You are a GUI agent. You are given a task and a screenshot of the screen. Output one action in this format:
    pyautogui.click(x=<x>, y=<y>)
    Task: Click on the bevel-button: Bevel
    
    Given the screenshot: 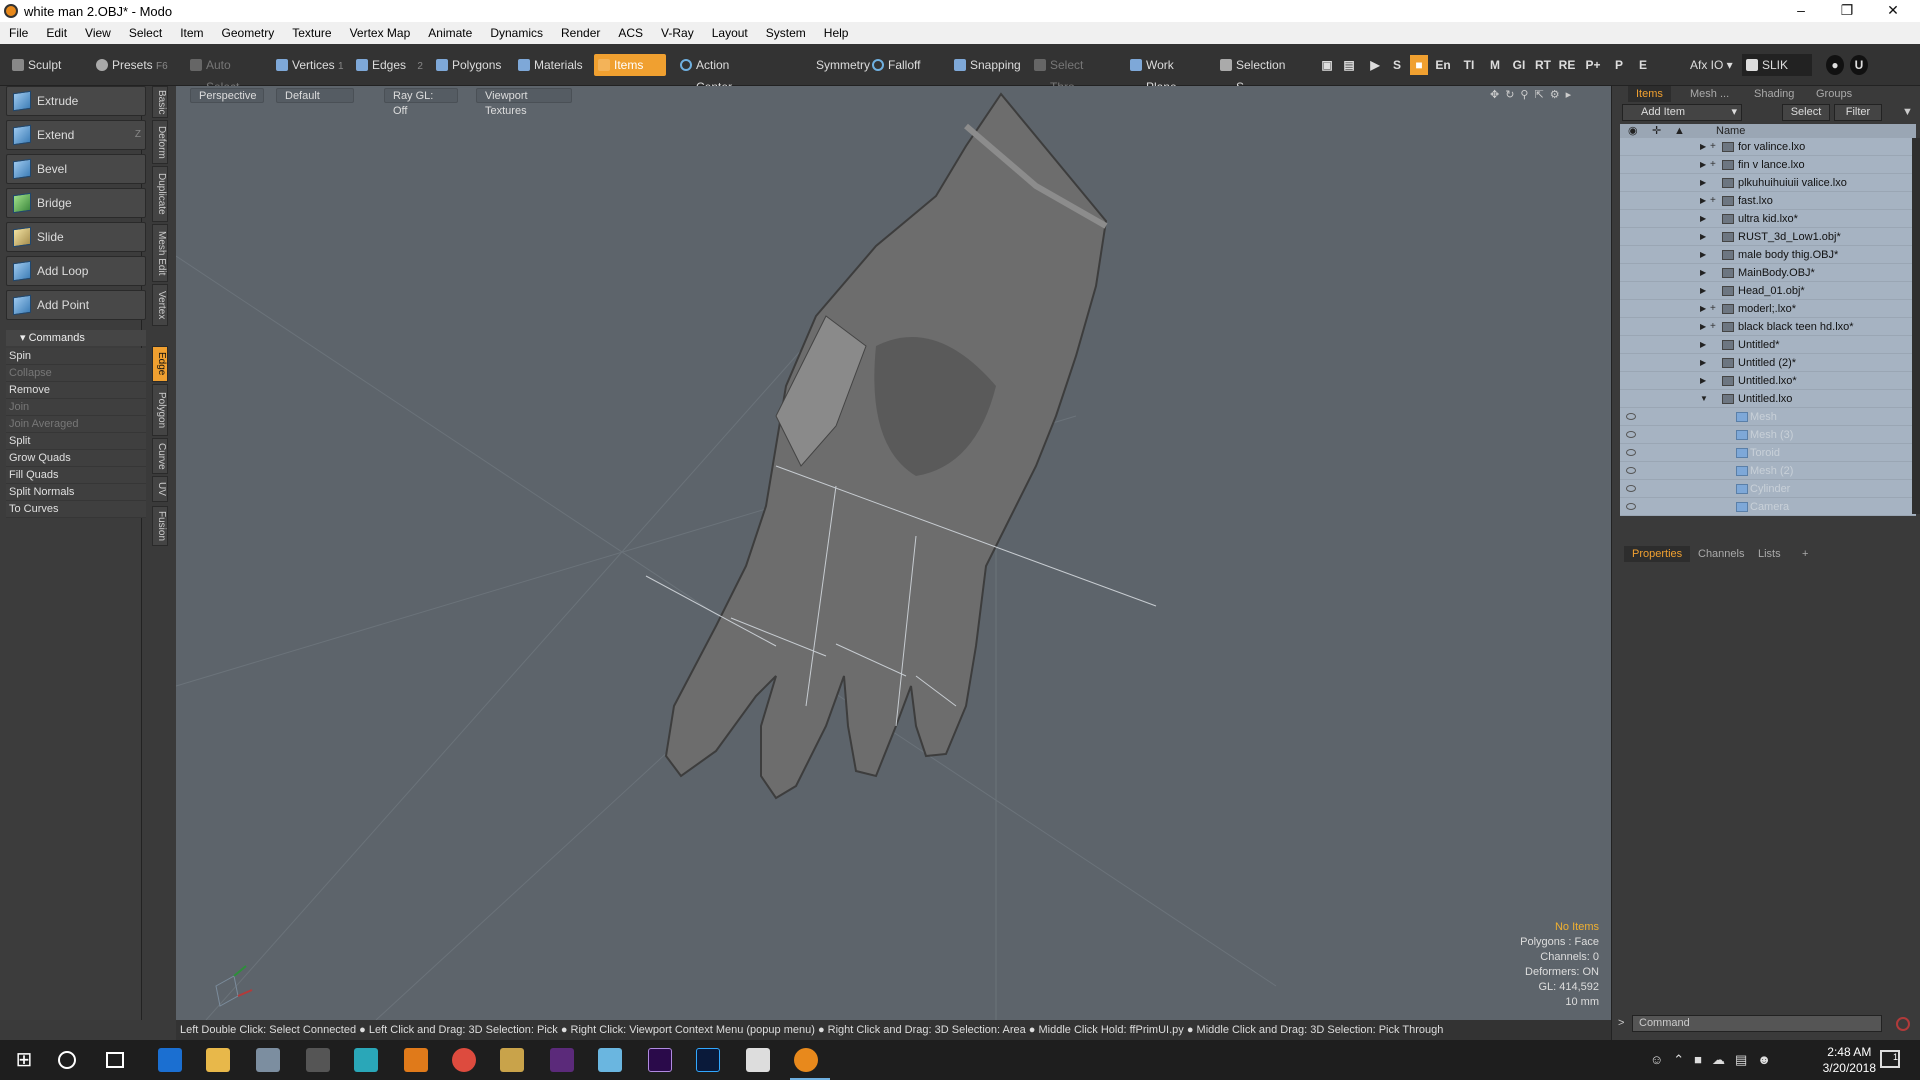 What is the action you would take?
    pyautogui.click(x=76, y=169)
    